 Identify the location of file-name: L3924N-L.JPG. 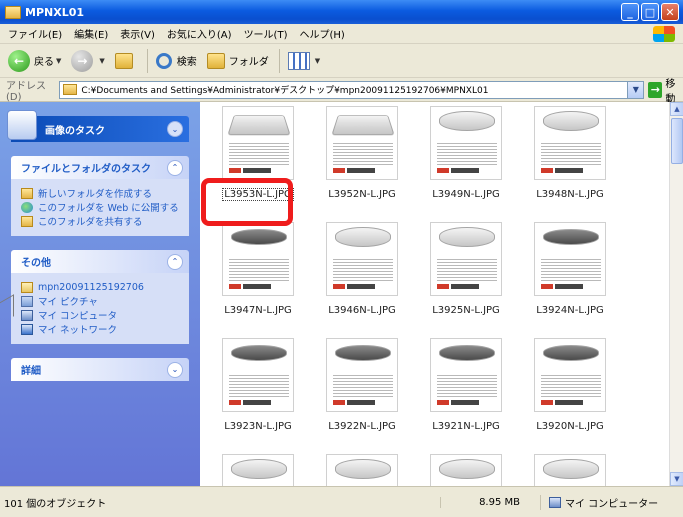
(570, 310).